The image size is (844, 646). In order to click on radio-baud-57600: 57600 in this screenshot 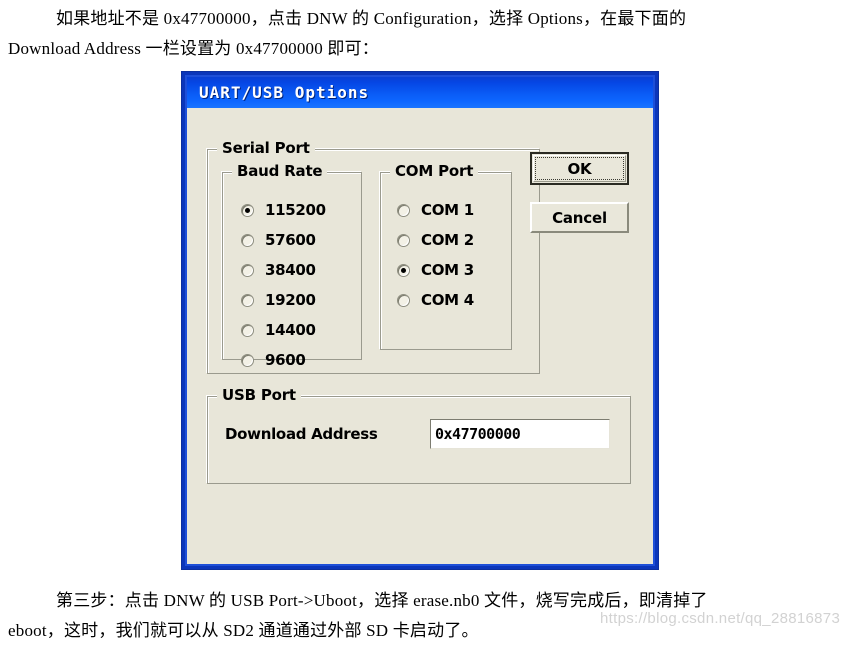, I will do `click(278, 240)`.